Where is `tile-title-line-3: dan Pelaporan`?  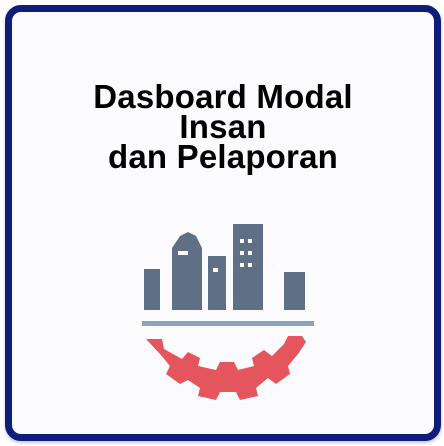
tile-title-line-3: dan Pelaporan is located at coordinates (223, 156).